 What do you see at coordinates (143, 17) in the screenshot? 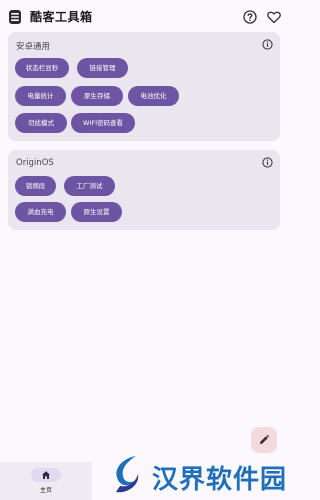
I see `top-app-bar: 酷客工具箱` at bounding box center [143, 17].